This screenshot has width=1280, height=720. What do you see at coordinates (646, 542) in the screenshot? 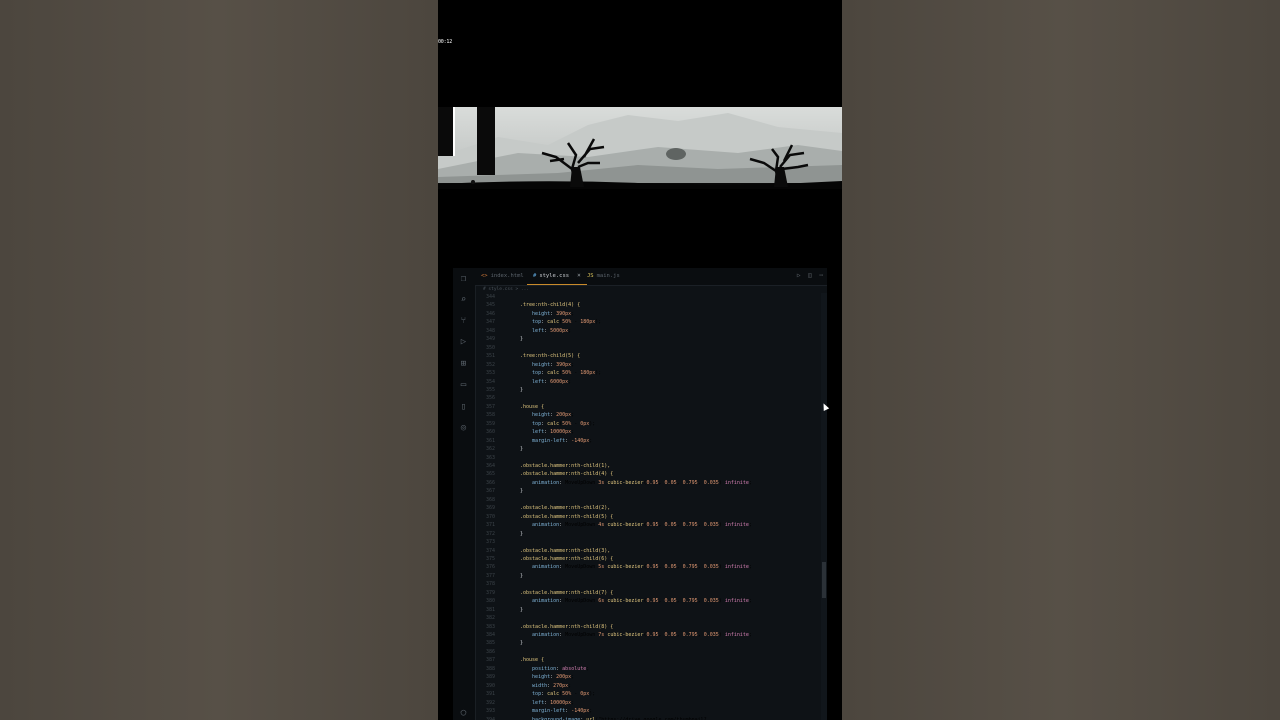
I see `code-line: 373` at bounding box center [646, 542].